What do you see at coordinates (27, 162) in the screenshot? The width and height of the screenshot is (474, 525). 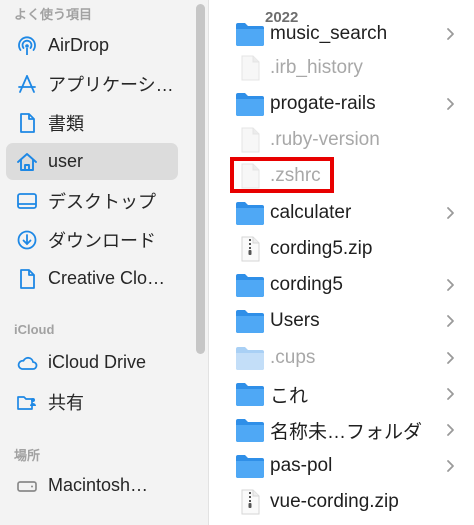 I see `home-icon` at bounding box center [27, 162].